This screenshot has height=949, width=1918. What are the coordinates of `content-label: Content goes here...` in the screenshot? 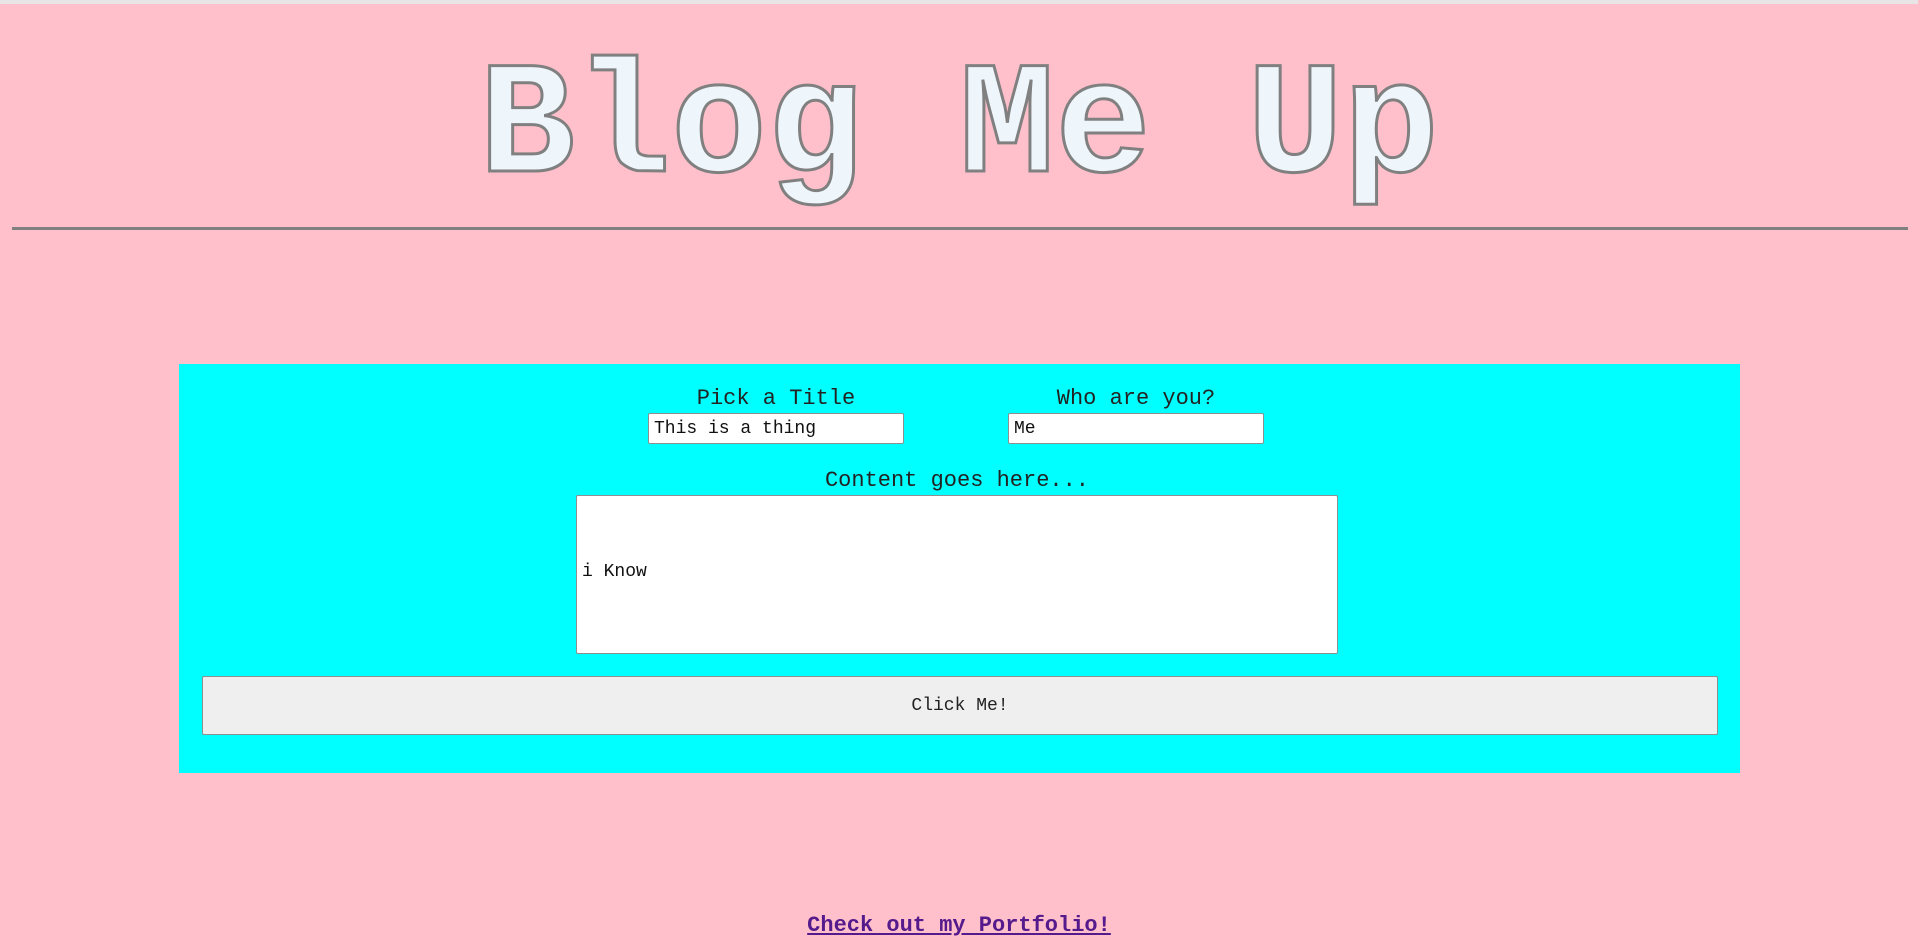 It's located at (957, 480).